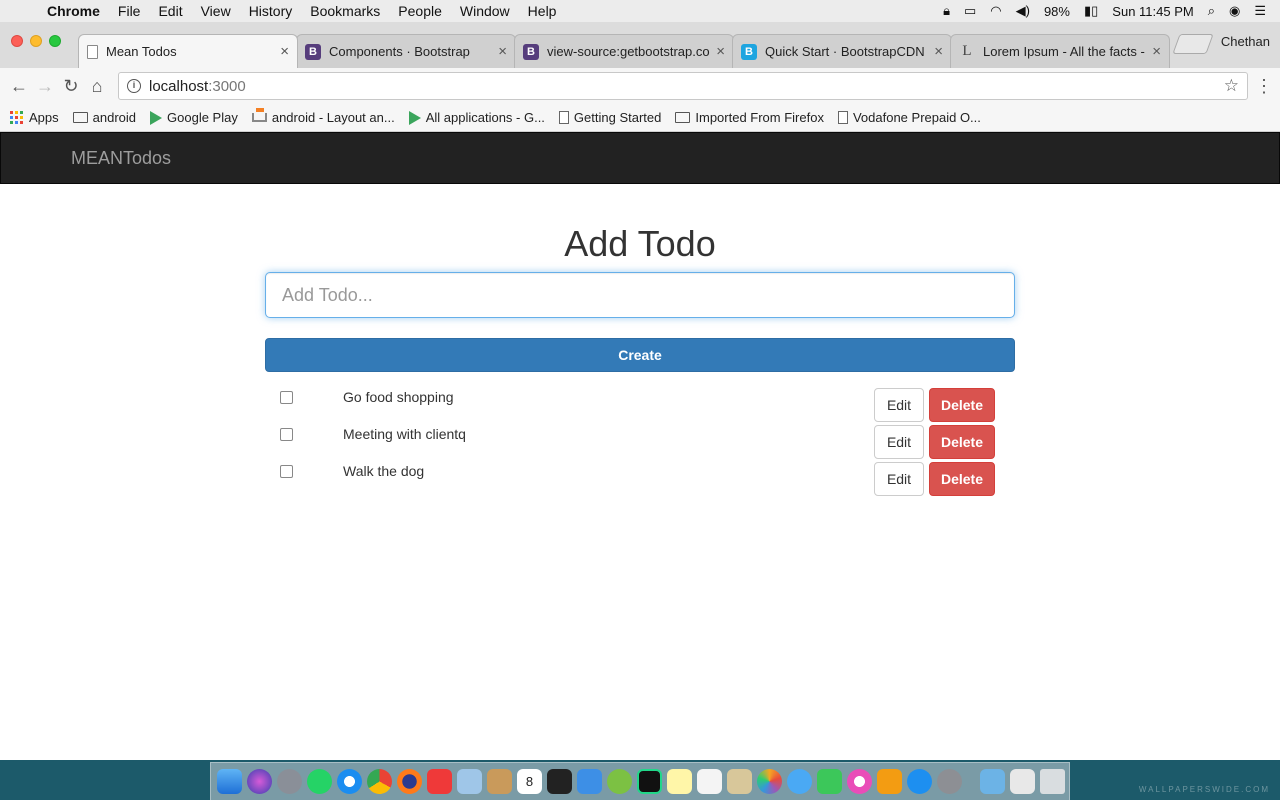 The width and height of the screenshot is (1280, 800). I want to click on info-icon: i, so click(134, 86).